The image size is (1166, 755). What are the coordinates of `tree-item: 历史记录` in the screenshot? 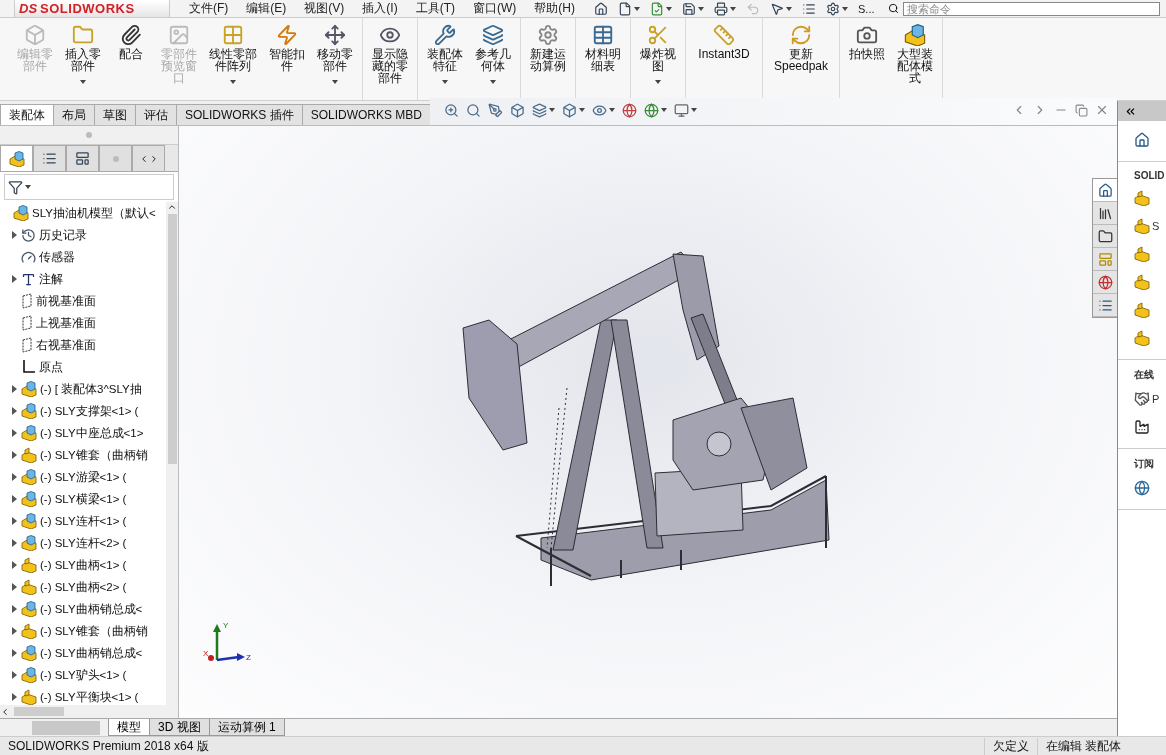 It's located at (63, 235).